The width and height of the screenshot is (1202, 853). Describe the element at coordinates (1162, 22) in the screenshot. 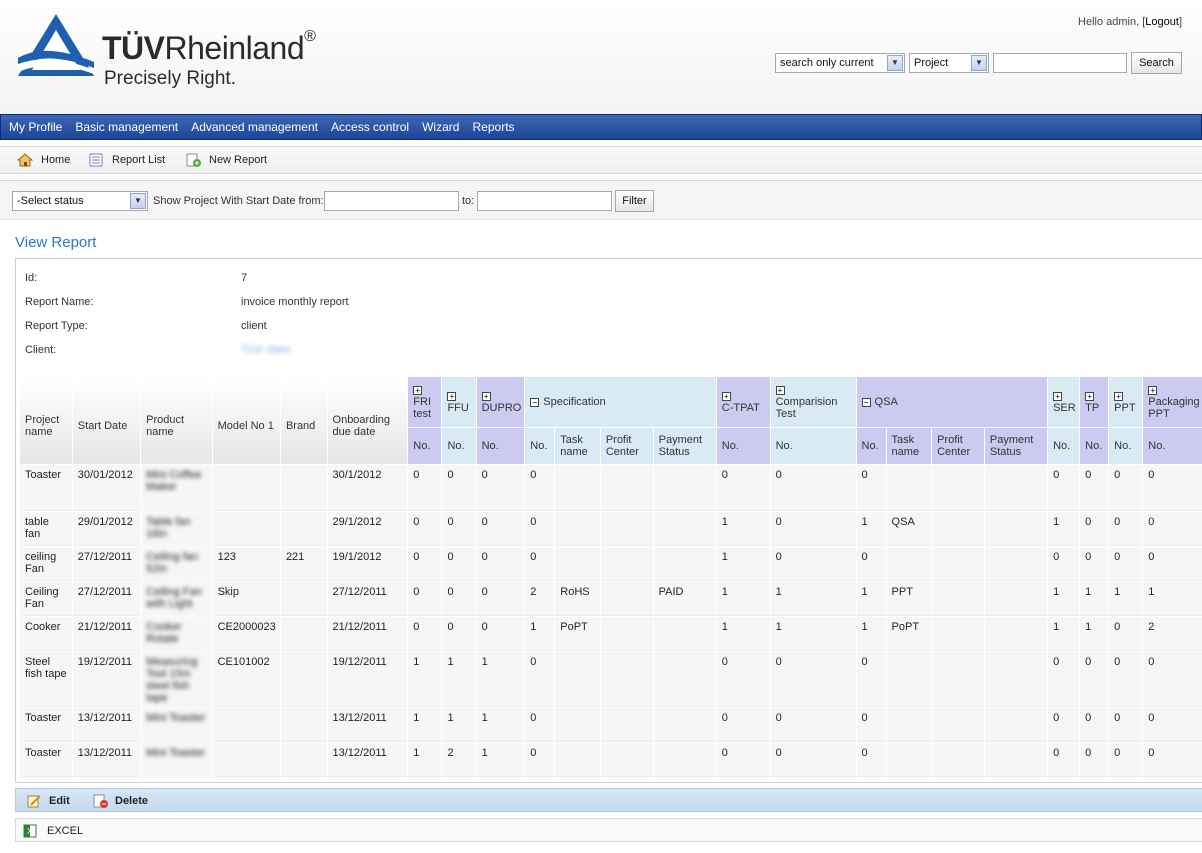

I see `logout-link: Logout` at that location.